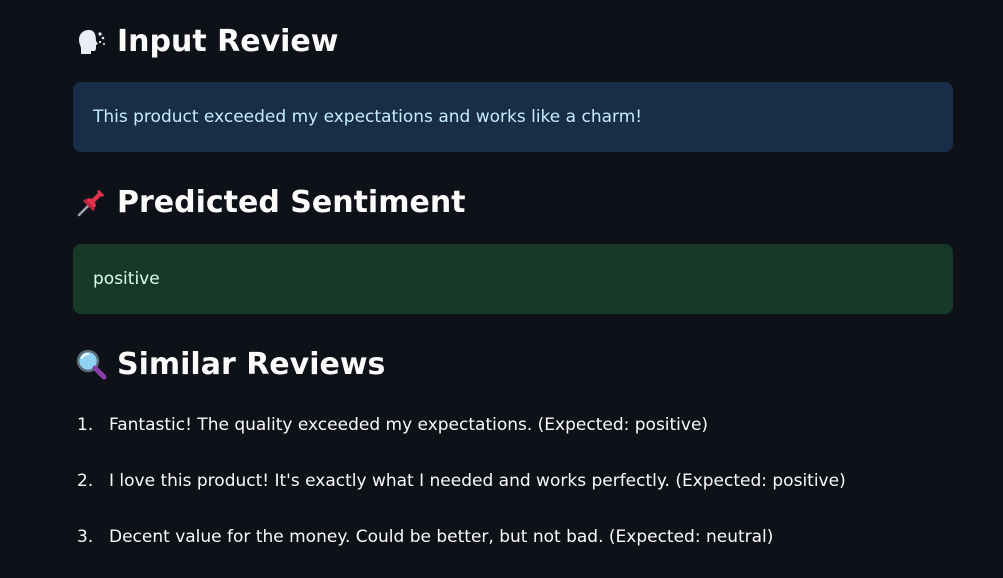 This screenshot has height=578, width=1003. I want to click on predicted-sentiment-value: positive, so click(126, 279).